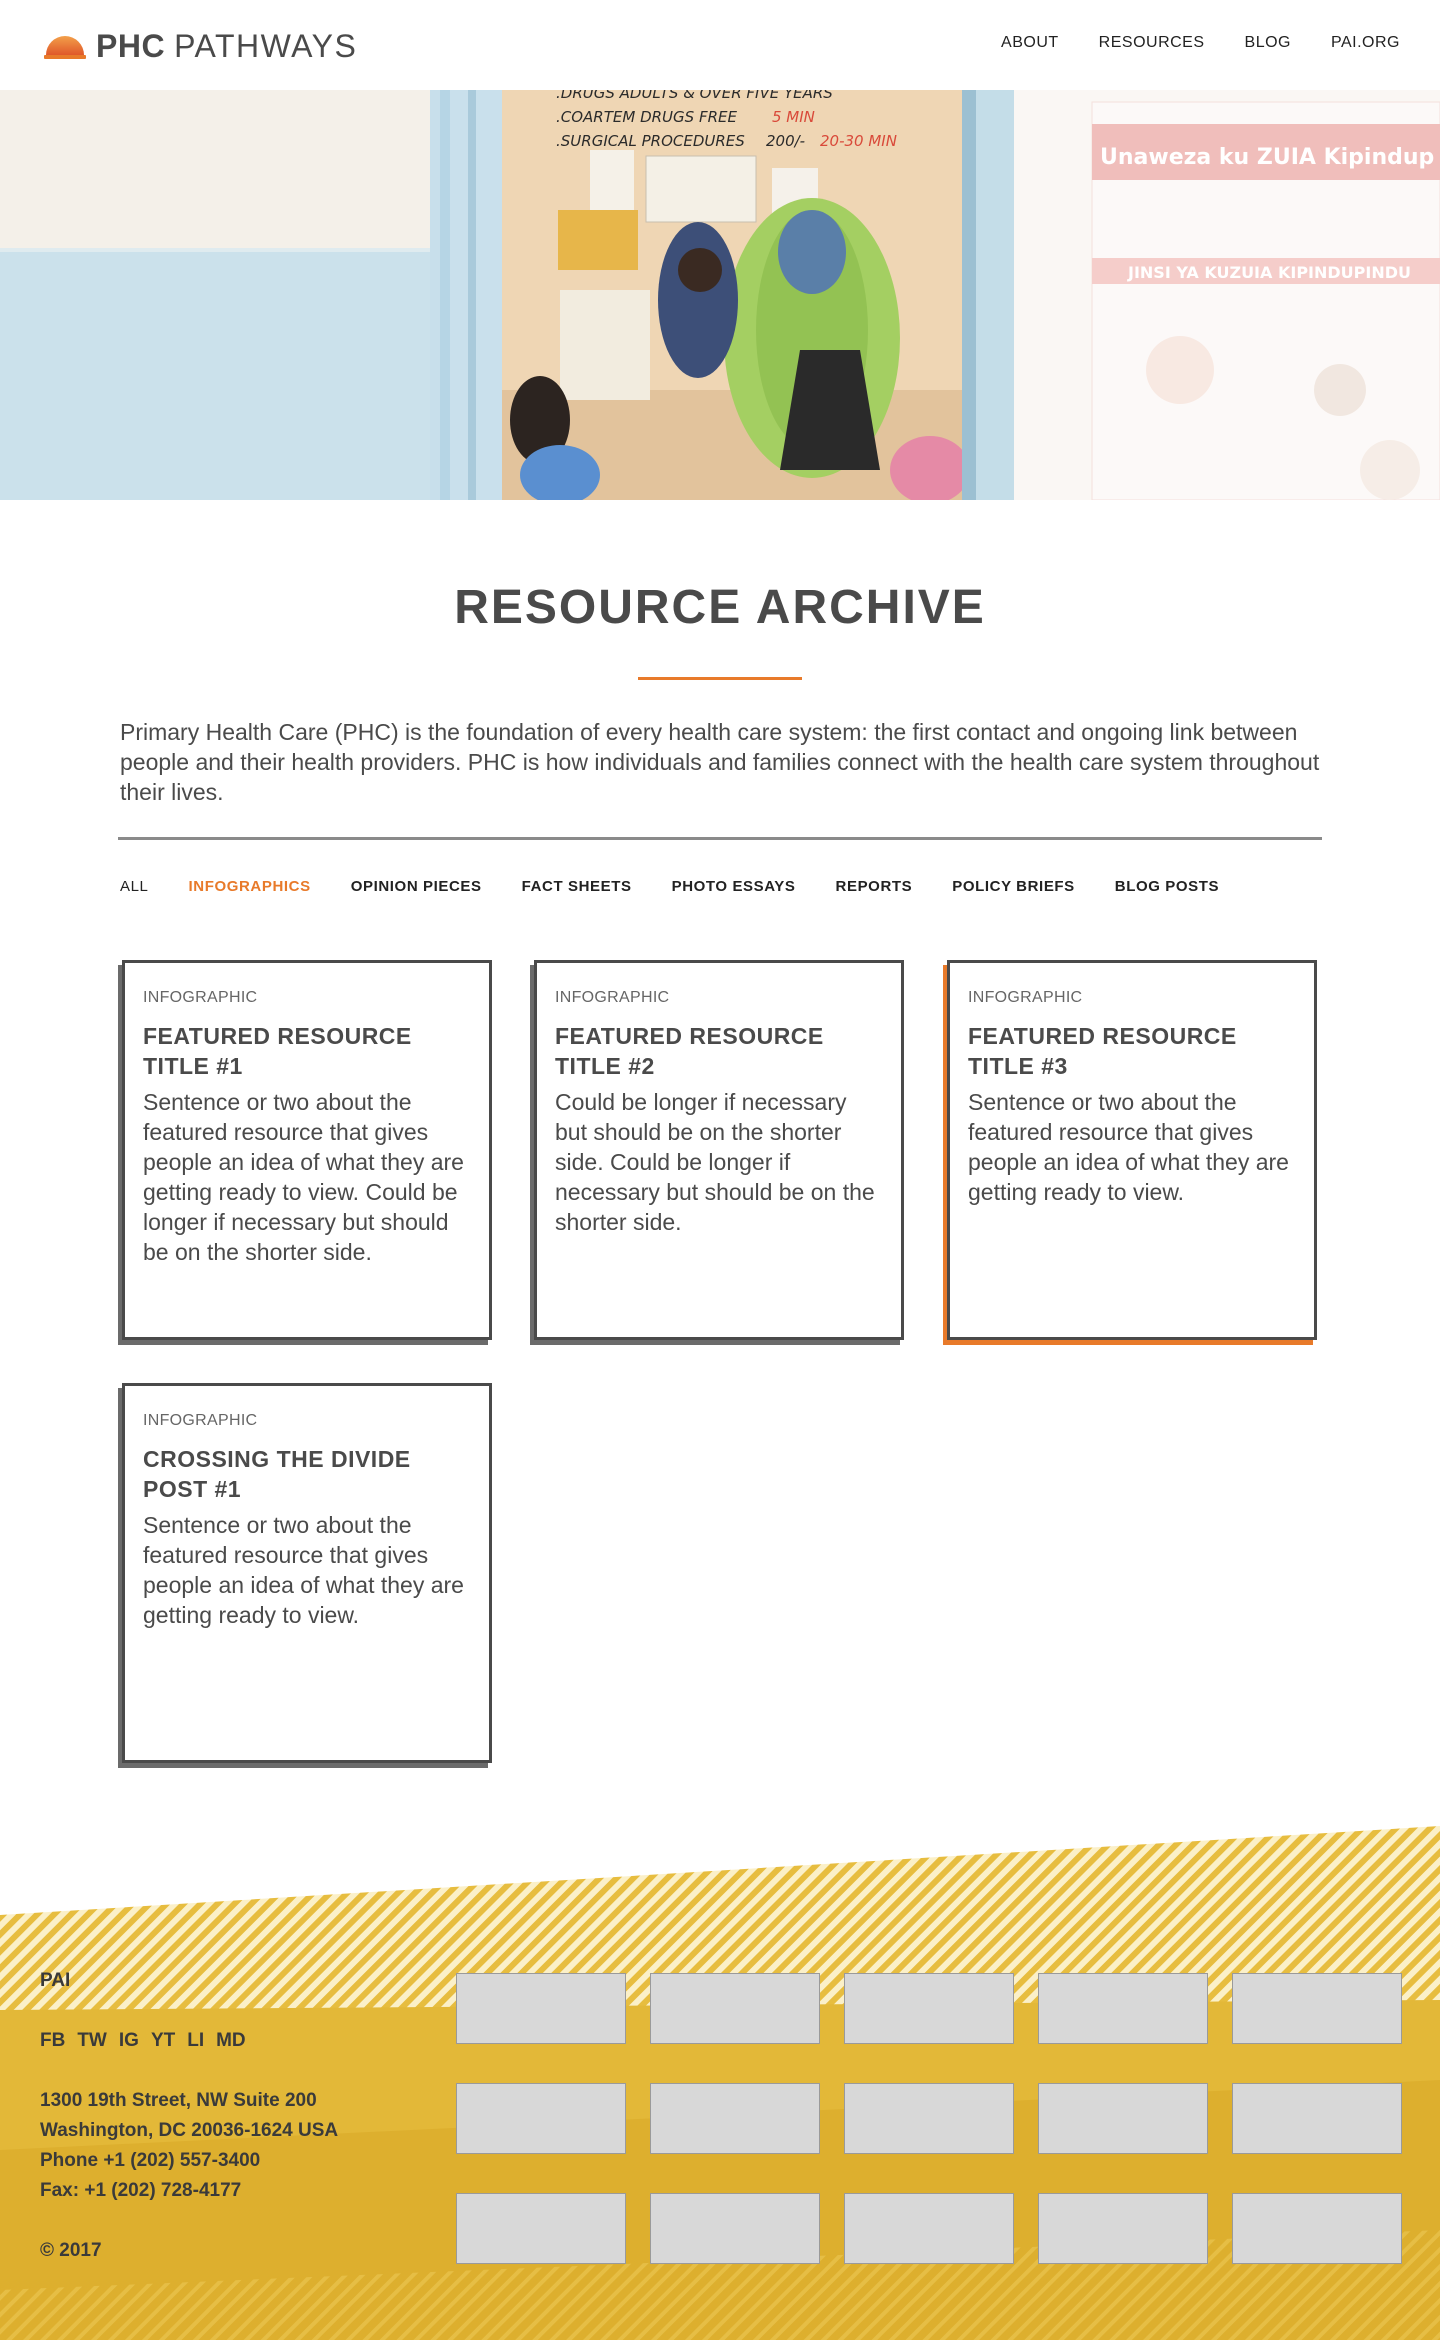  What do you see at coordinates (650, 141) in the screenshot?
I see `svg-text: .SURGICAL PROCEDURES` at bounding box center [650, 141].